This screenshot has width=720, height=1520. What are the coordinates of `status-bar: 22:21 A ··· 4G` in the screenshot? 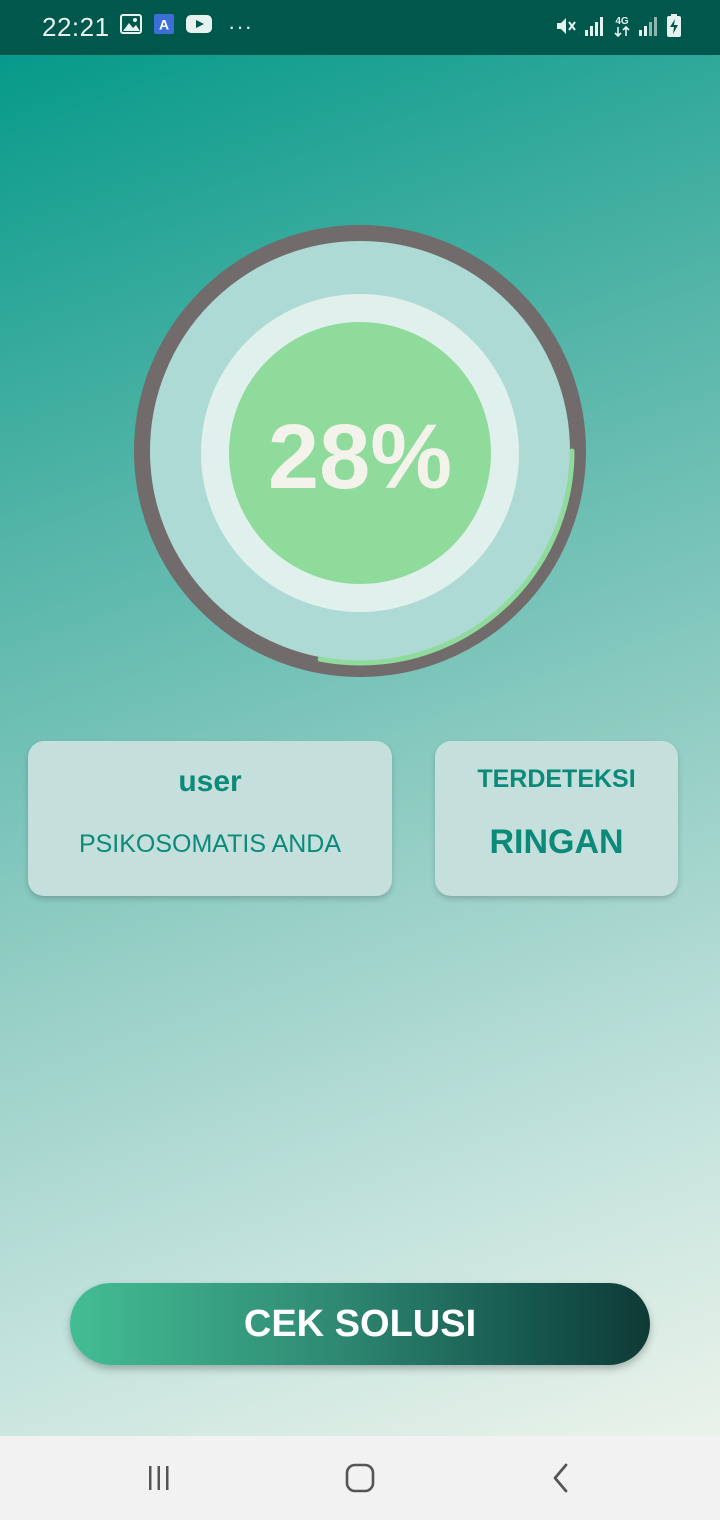 It's located at (360, 27).